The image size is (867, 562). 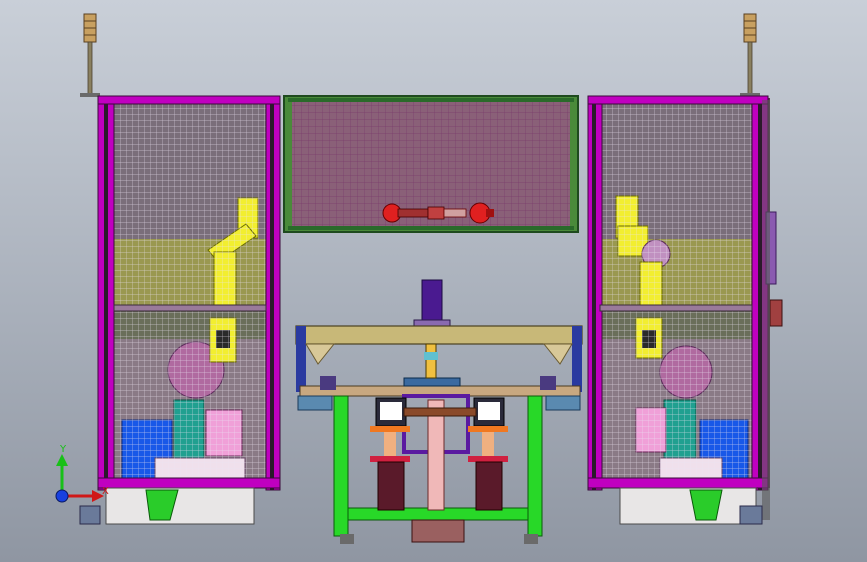 I want to click on coordinate-triad-icon, so click(x=79, y=478).